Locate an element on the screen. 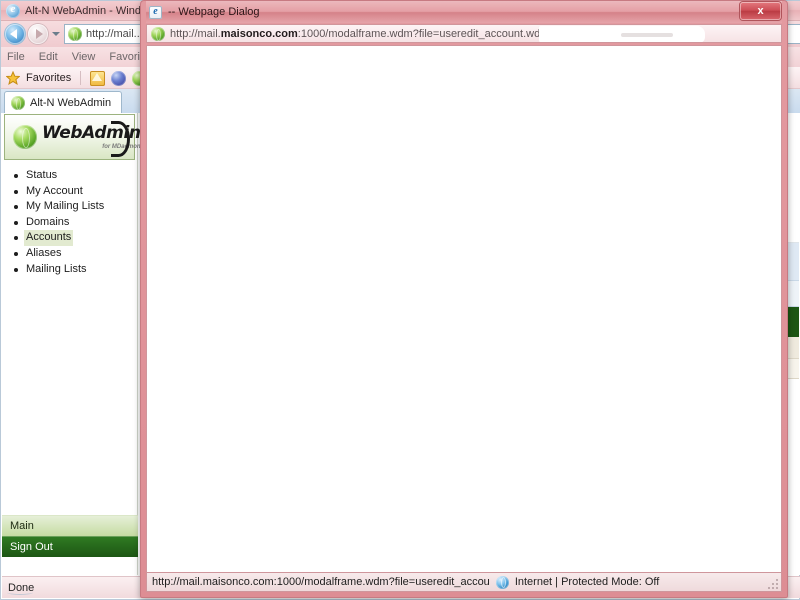 The height and width of the screenshot is (600, 800). webadmin-sidebar-footer: Main Sign Out is located at coordinates (70, 536).